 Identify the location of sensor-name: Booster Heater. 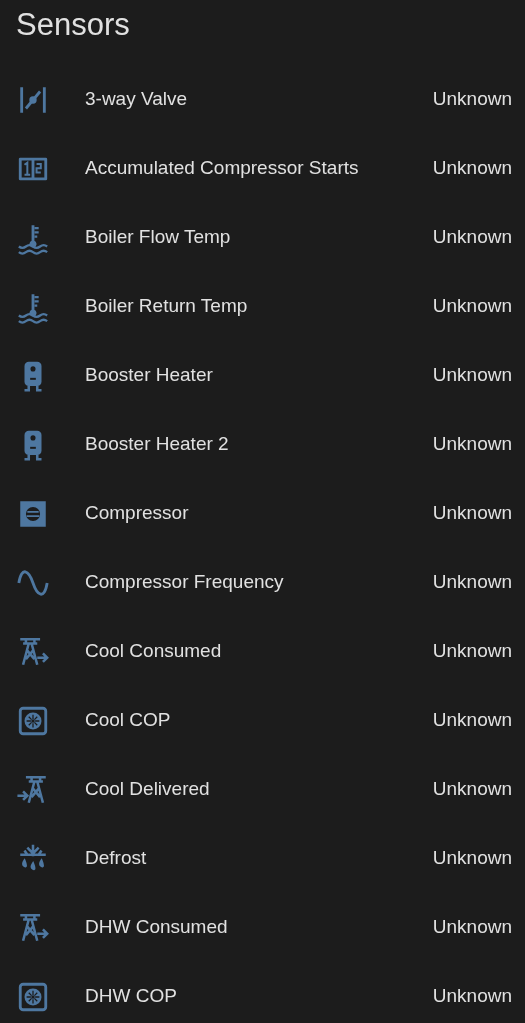
(259, 375).